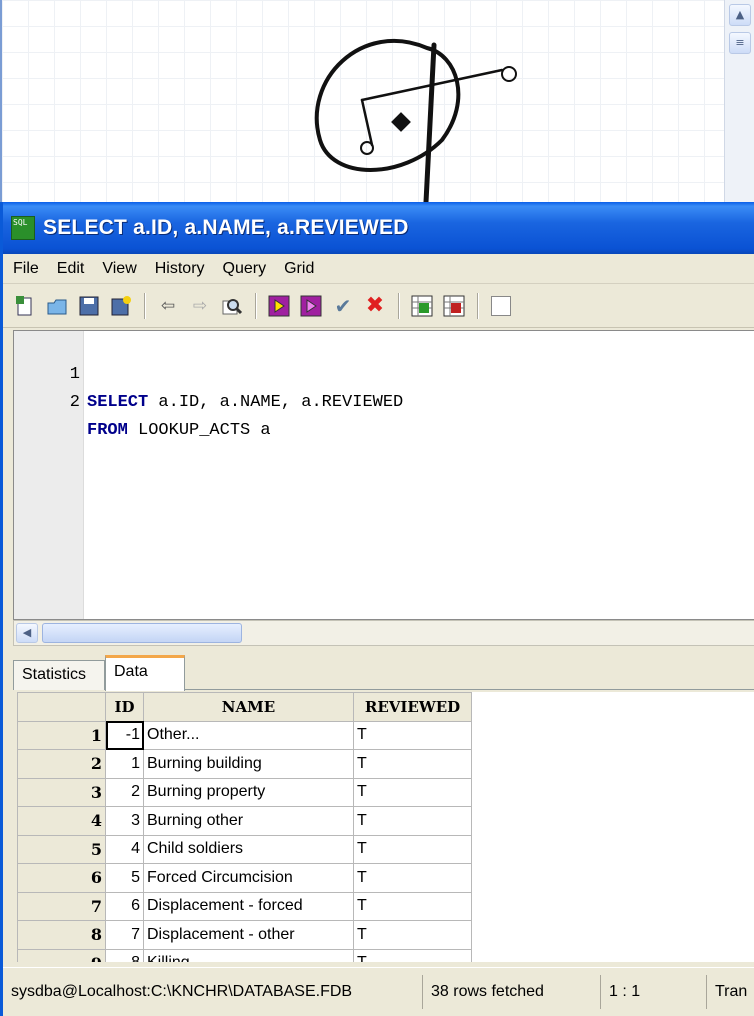 The width and height of the screenshot is (754, 1016). What do you see at coordinates (25, 306) in the screenshot?
I see `new-query-icon` at bounding box center [25, 306].